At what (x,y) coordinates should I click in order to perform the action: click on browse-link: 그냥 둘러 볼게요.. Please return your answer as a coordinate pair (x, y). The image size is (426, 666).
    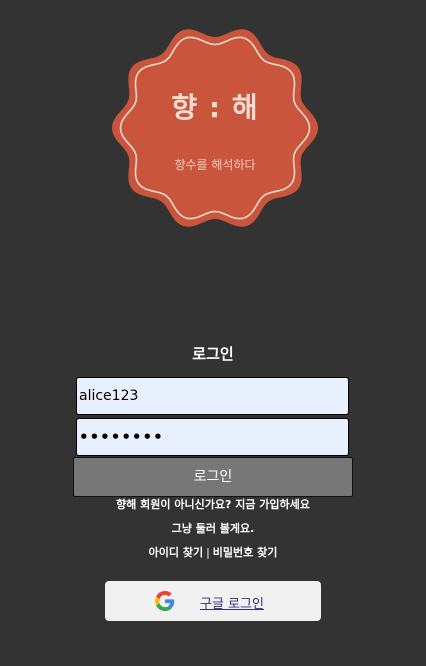
    Looking at the image, I should click on (213, 528).